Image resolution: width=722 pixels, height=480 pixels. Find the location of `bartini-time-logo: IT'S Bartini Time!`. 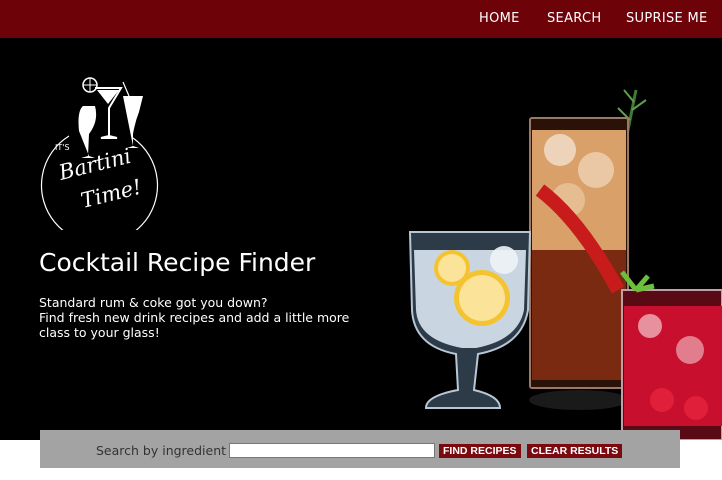

bartini-time-logo: IT'S Bartini Time! is located at coordinates (99, 153).